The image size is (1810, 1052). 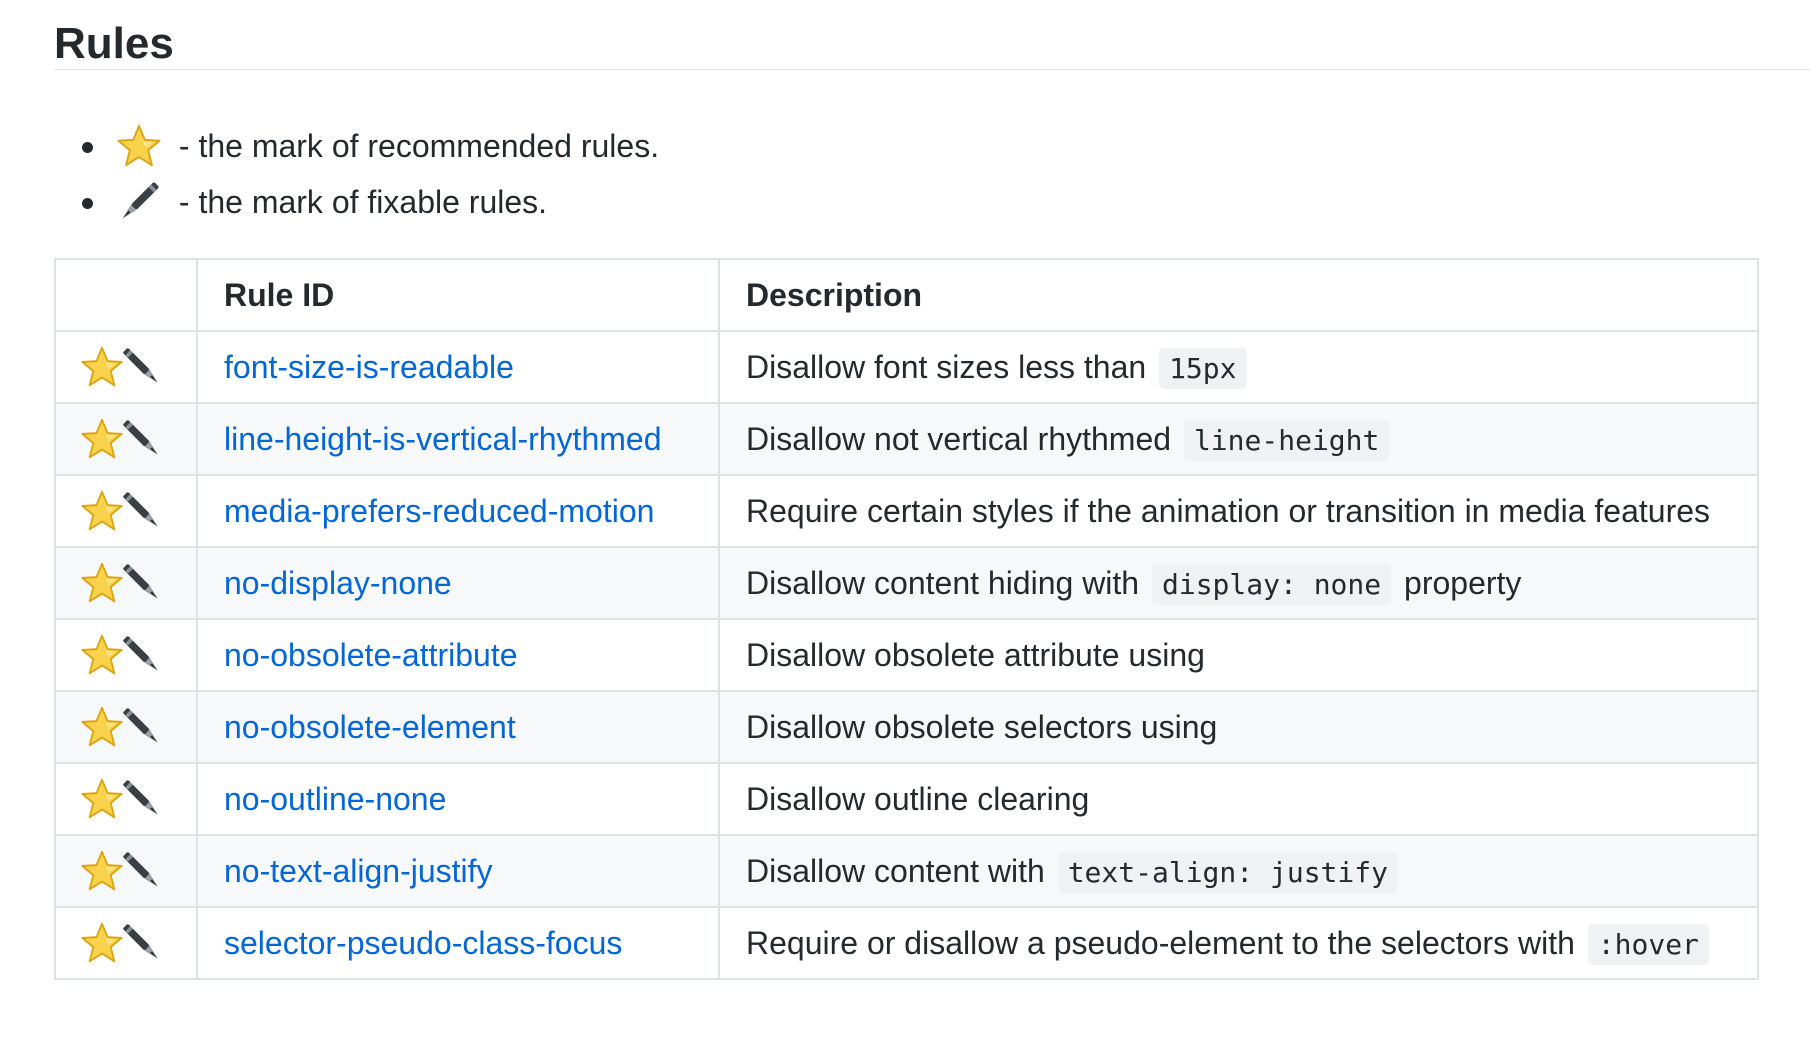 I want to click on description-text: Disallow obsolete selectors using, so click(x=982, y=726).